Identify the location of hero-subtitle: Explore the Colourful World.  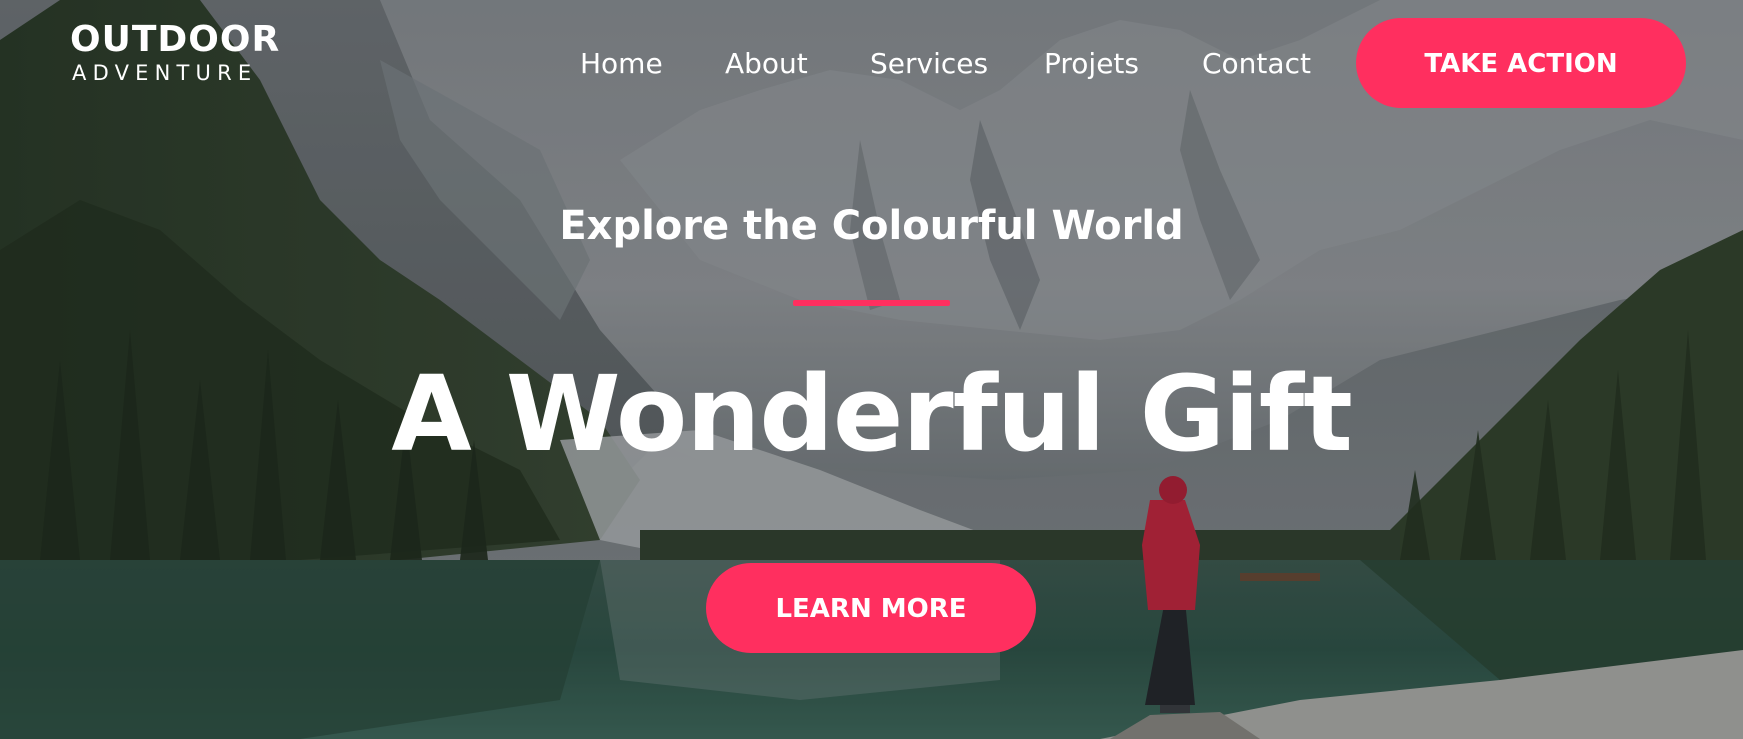
(871, 226).